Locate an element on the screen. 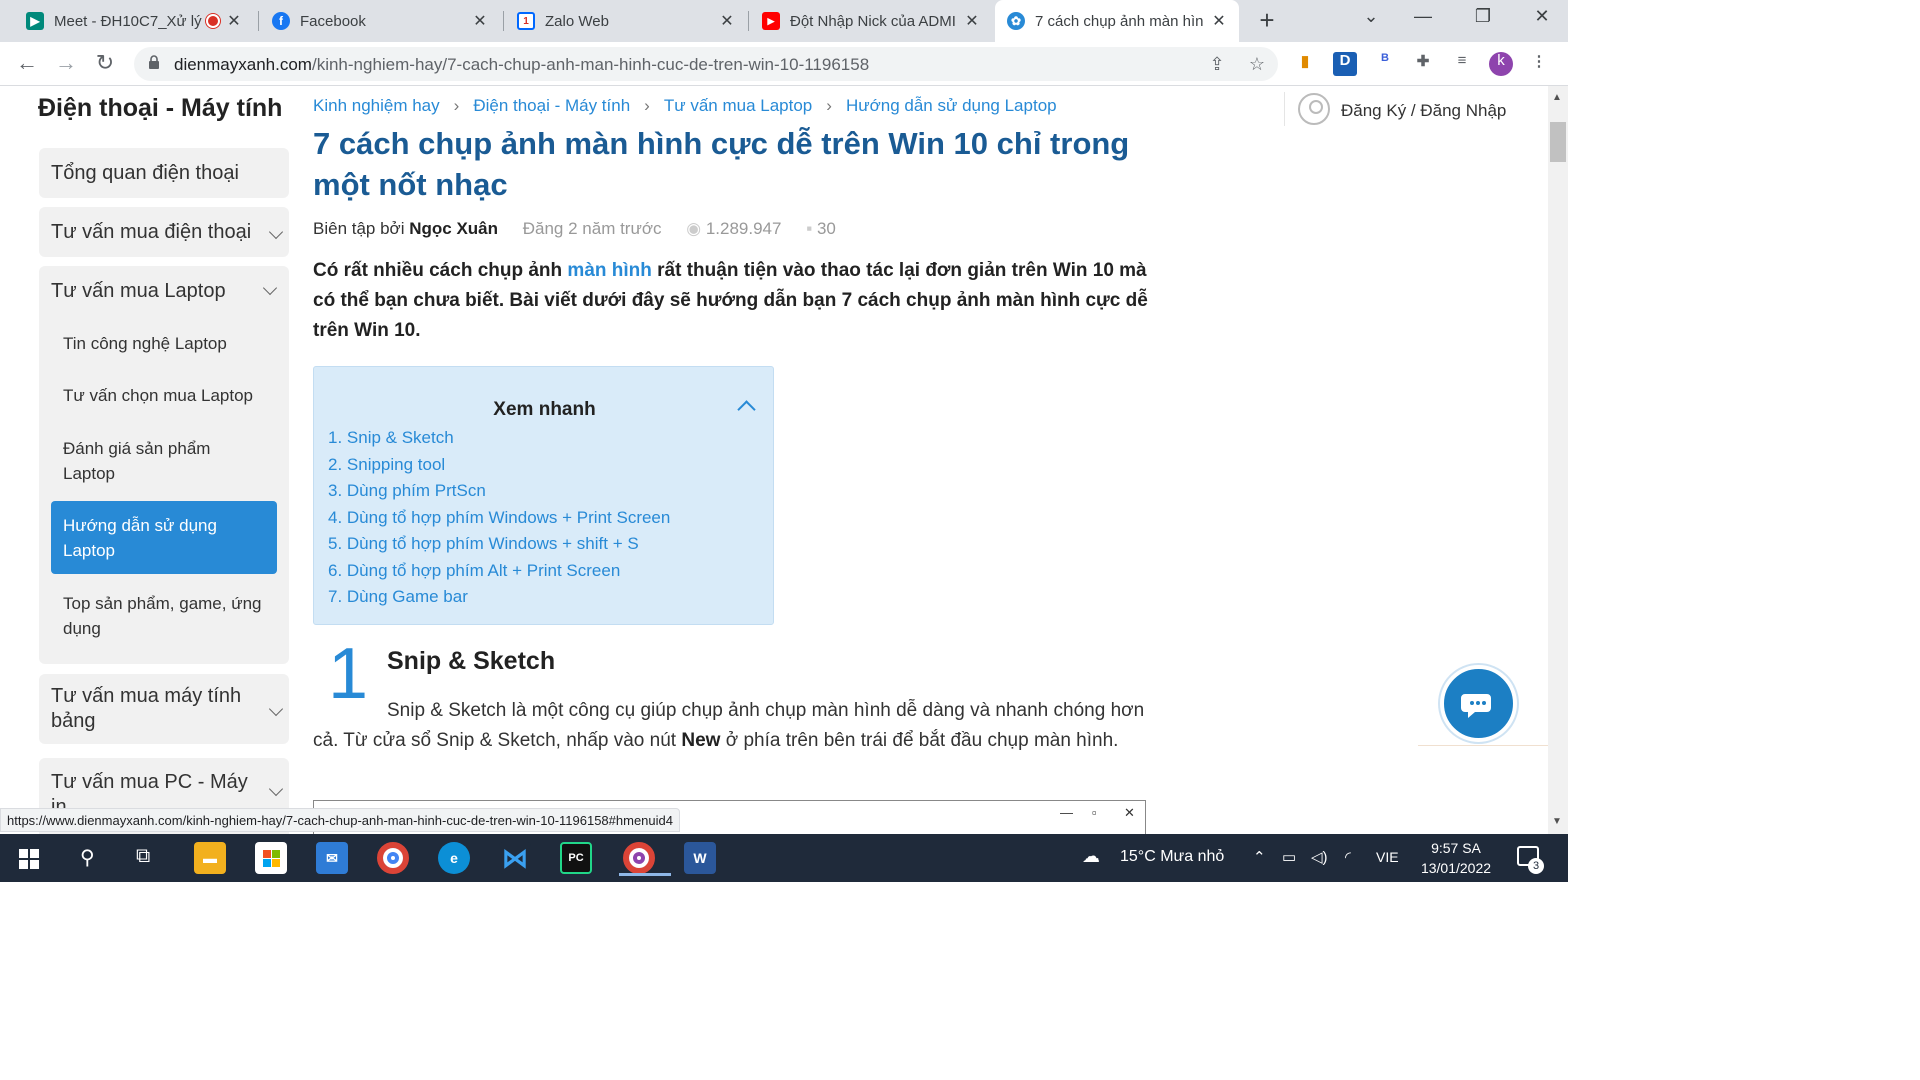  chat-icon is located at coordinates (1476, 706).